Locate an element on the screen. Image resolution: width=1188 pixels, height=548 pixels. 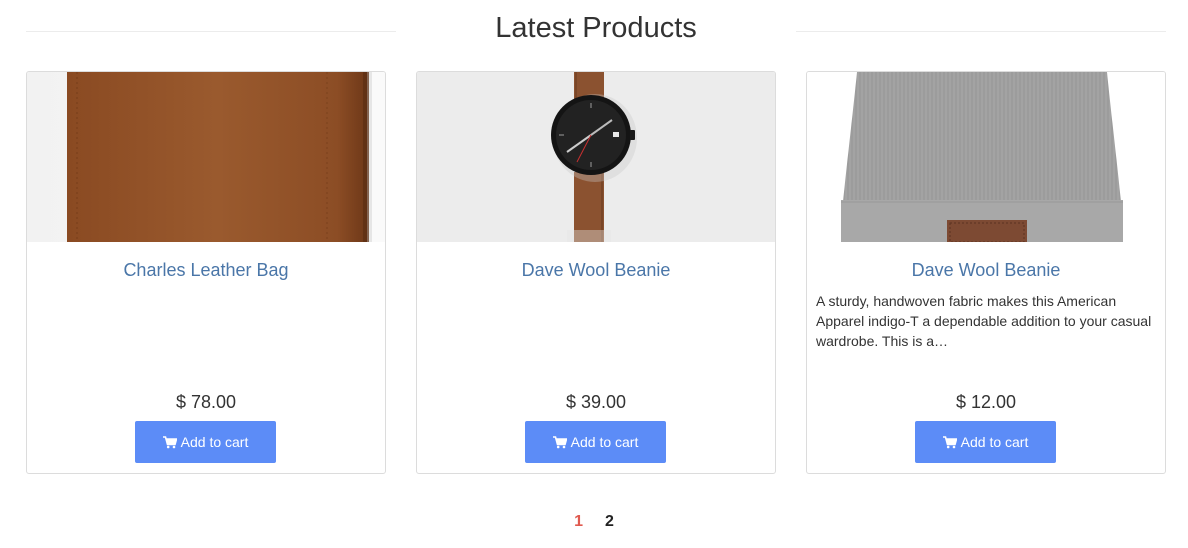
section-title: Latest Products is located at coordinates (596, 28).